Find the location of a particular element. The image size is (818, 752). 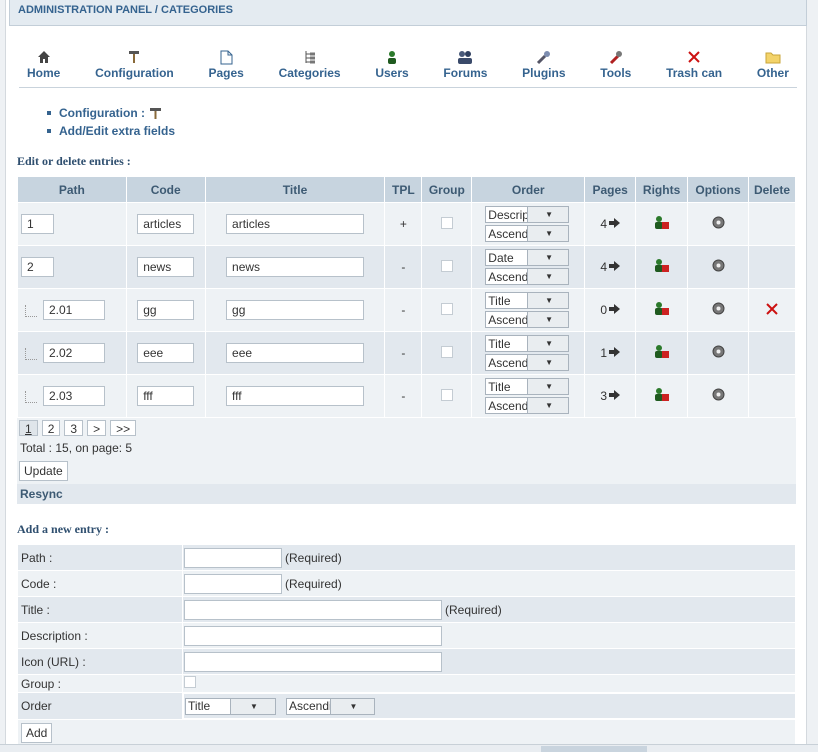

new-group-checkbox is located at coordinates (190, 682).